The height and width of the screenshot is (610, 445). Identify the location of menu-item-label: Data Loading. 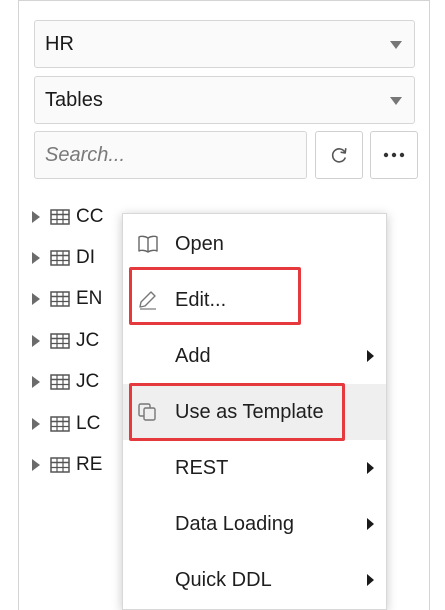
(234, 523).